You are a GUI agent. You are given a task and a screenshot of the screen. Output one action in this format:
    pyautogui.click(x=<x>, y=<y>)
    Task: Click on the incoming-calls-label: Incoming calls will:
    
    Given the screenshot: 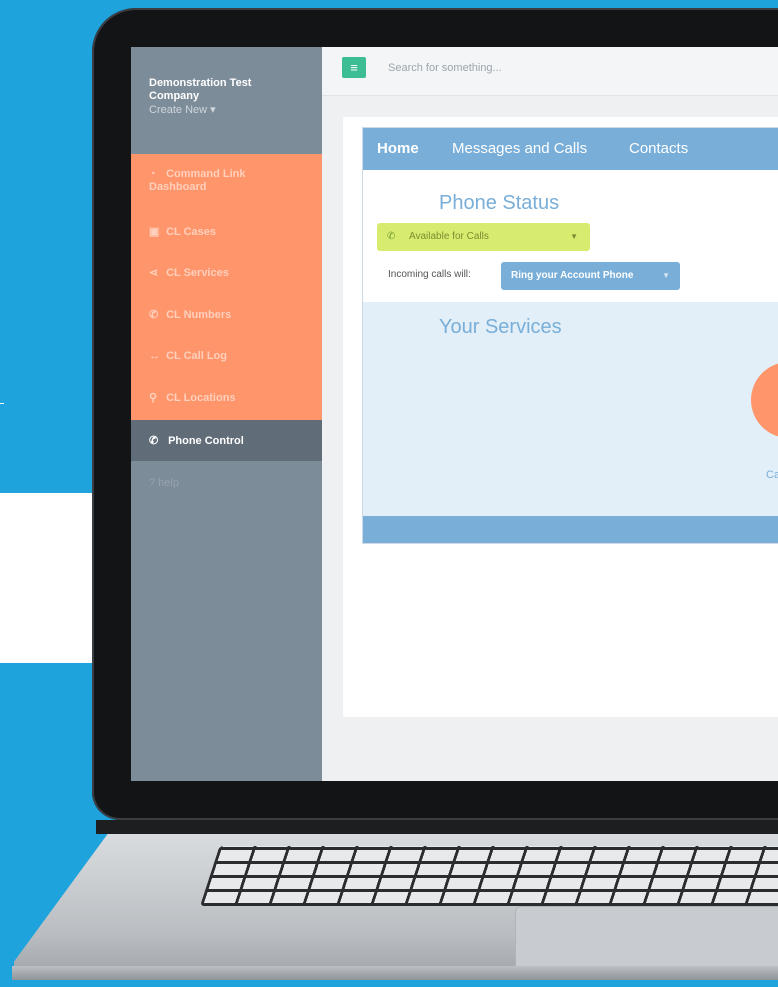 What is the action you would take?
    pyautogui.click(x=429, y=274)
    